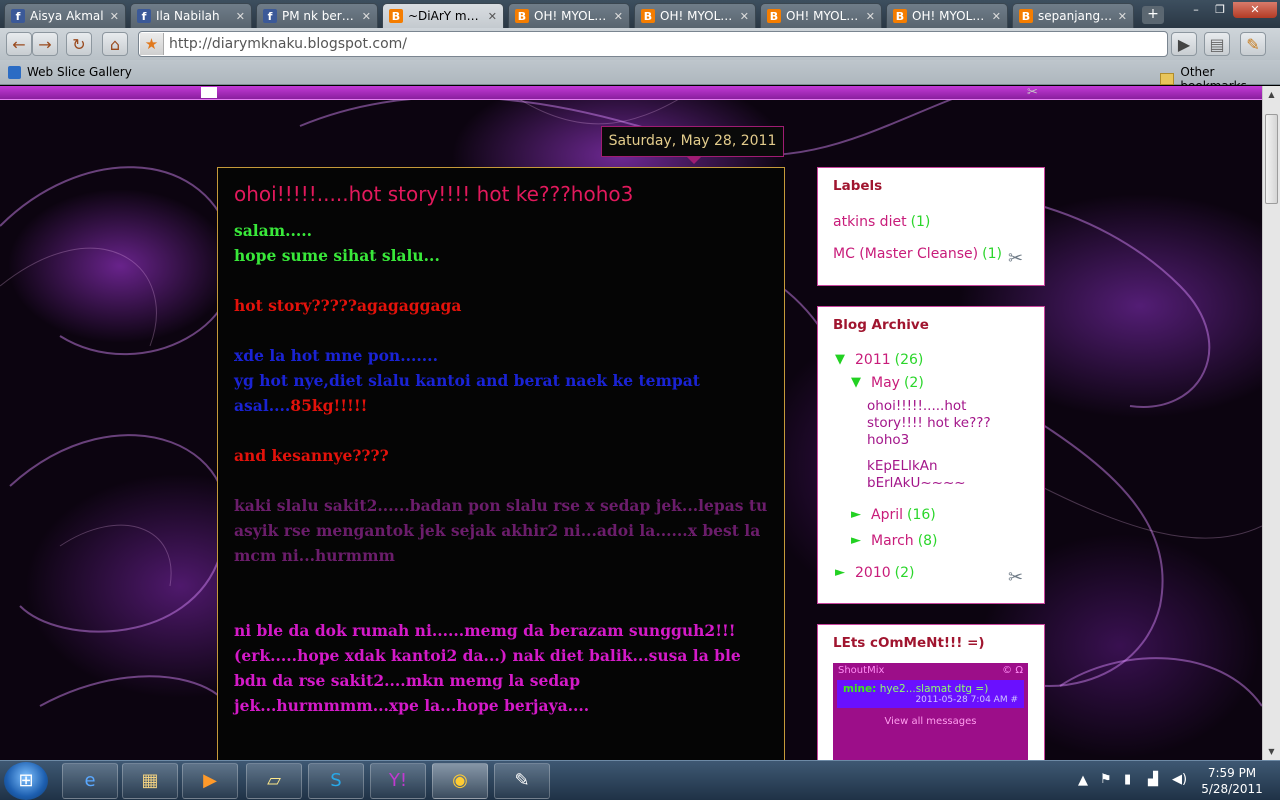 The image size is (1280, 800). I want to click on view-all-messages-link: View all messages, so click(930, 721).